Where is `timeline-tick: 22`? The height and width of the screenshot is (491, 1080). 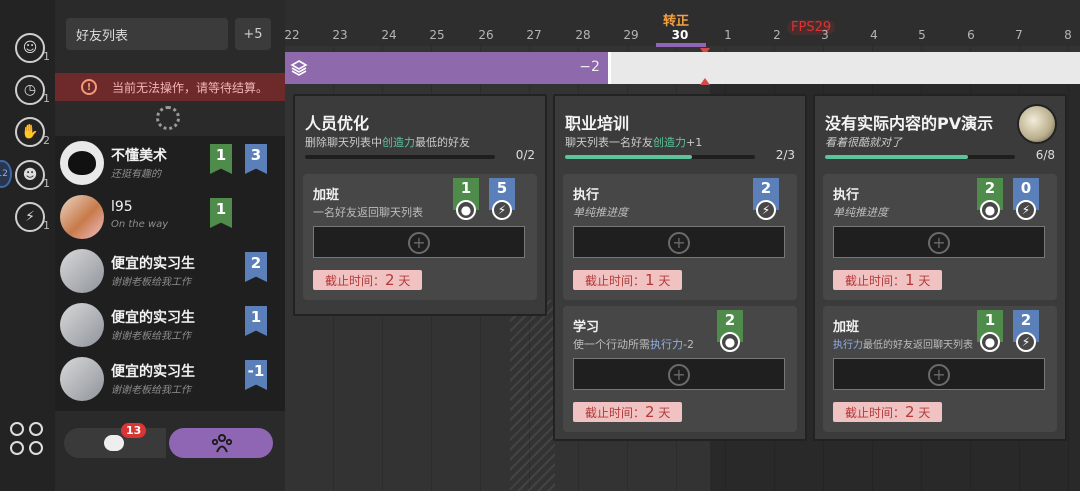
timeline-tick: 22 is located at coordinates (292, 35).